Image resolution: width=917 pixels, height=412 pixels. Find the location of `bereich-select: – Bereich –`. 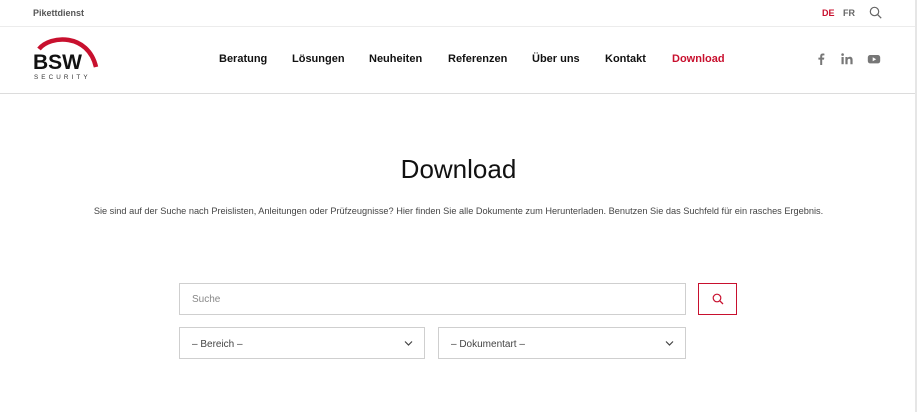

bereich-select: – Bereich – is located at coordinates (302, 343).